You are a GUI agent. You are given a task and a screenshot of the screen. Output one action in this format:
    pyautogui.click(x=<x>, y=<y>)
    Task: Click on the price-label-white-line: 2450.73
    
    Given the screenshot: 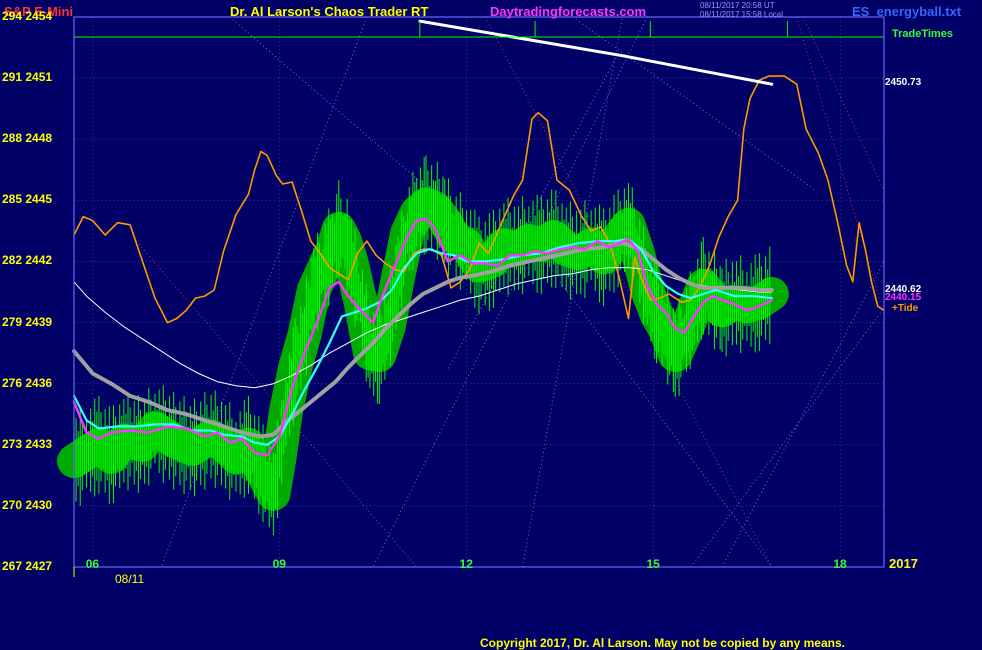 What is the action you would take?
    pyautogui.click(x=903, y=82)
    